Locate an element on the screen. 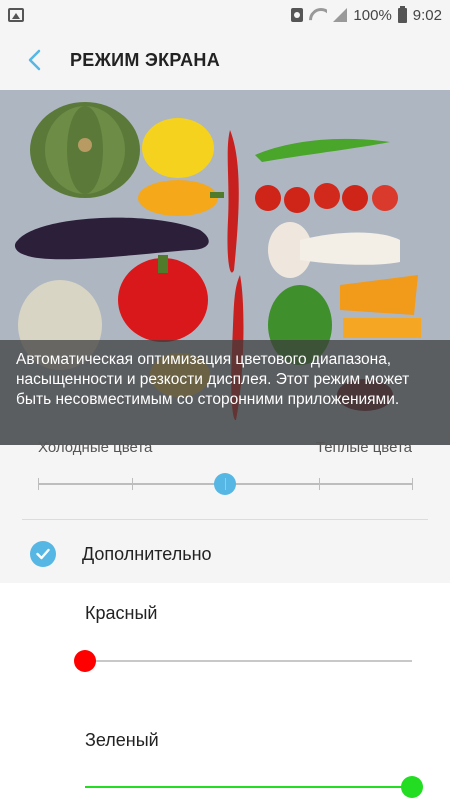 The height and width of the screenshot is (800, 450). green-slider is located at coordinates (254, 787).